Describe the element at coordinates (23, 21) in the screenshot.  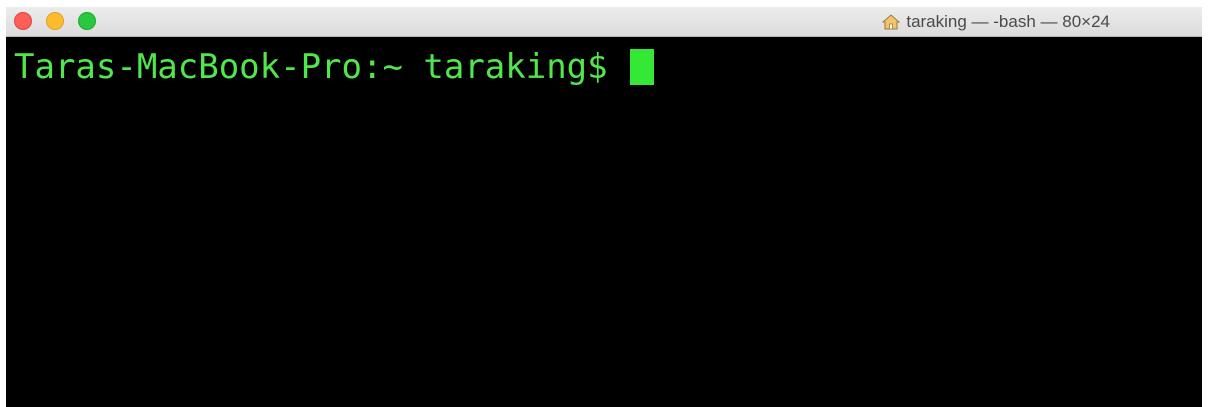
I see `close-button` at that location.